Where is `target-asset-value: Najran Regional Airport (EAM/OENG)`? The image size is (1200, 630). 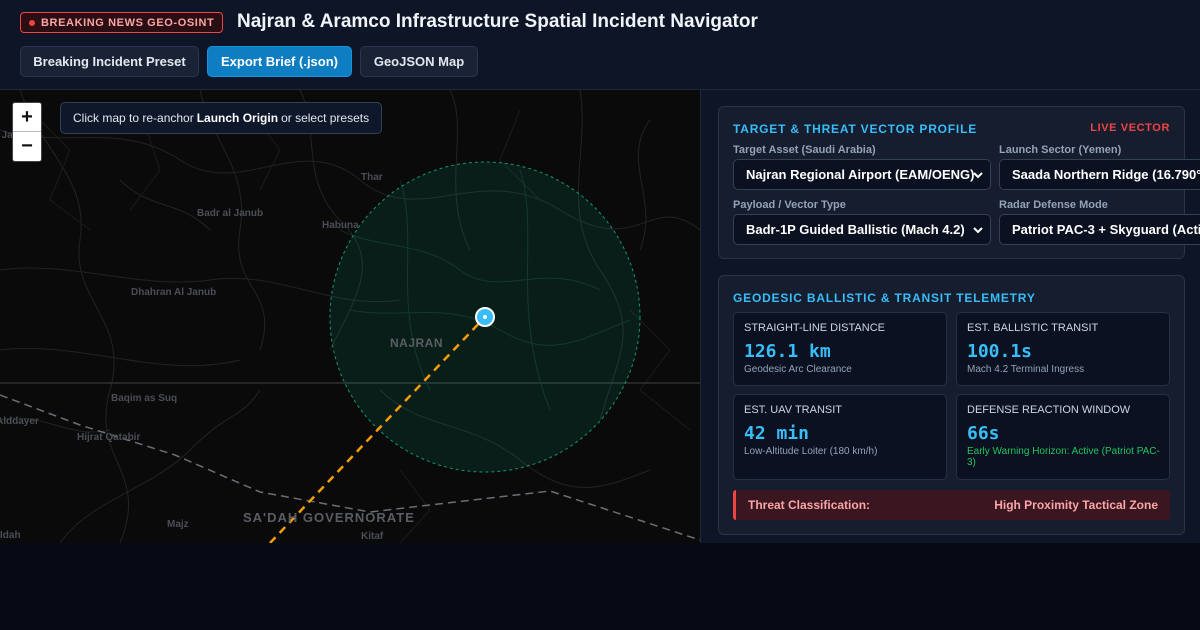 target-asset-value: Najran Regional Airport (EAM/OENG) is located at coordinates (860, 174).